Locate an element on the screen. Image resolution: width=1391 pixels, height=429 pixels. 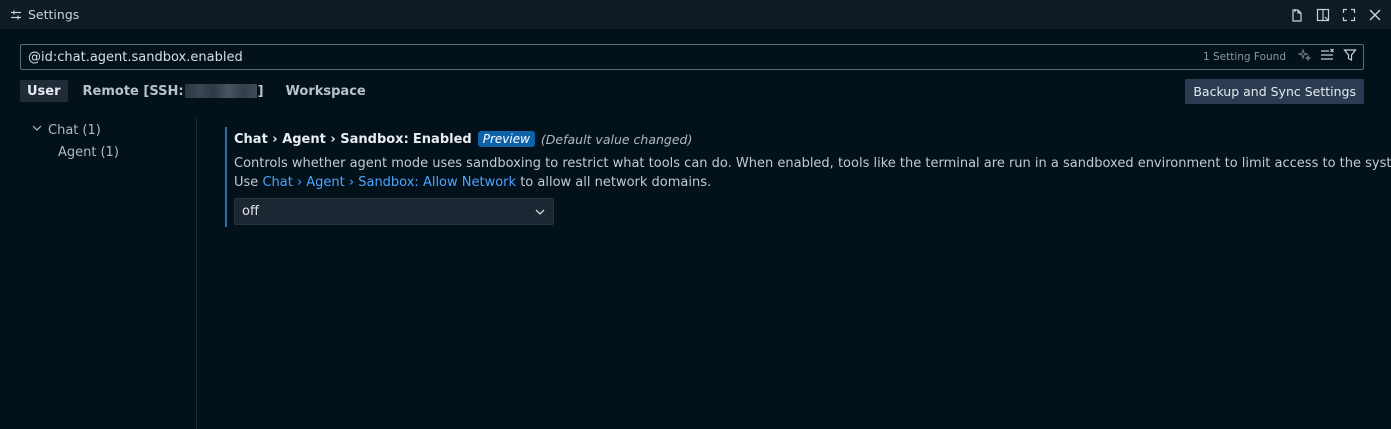
remote-label-suffix: ] is located at coordinates (260, 91).